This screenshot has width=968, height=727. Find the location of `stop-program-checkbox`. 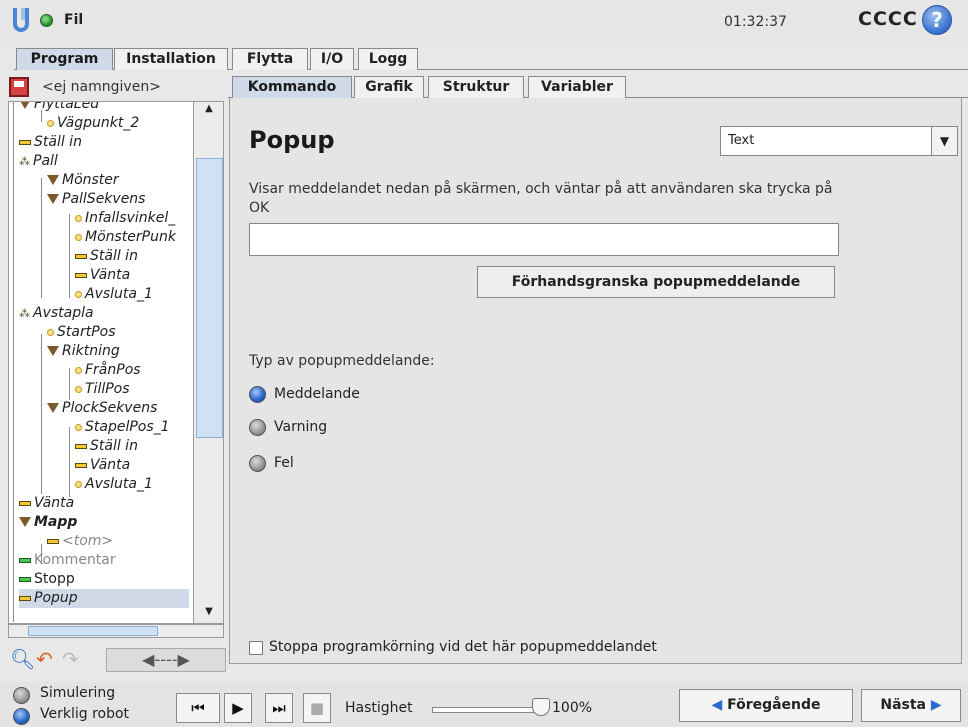

stop-program-checkbox is located at coordinates (256, 648).